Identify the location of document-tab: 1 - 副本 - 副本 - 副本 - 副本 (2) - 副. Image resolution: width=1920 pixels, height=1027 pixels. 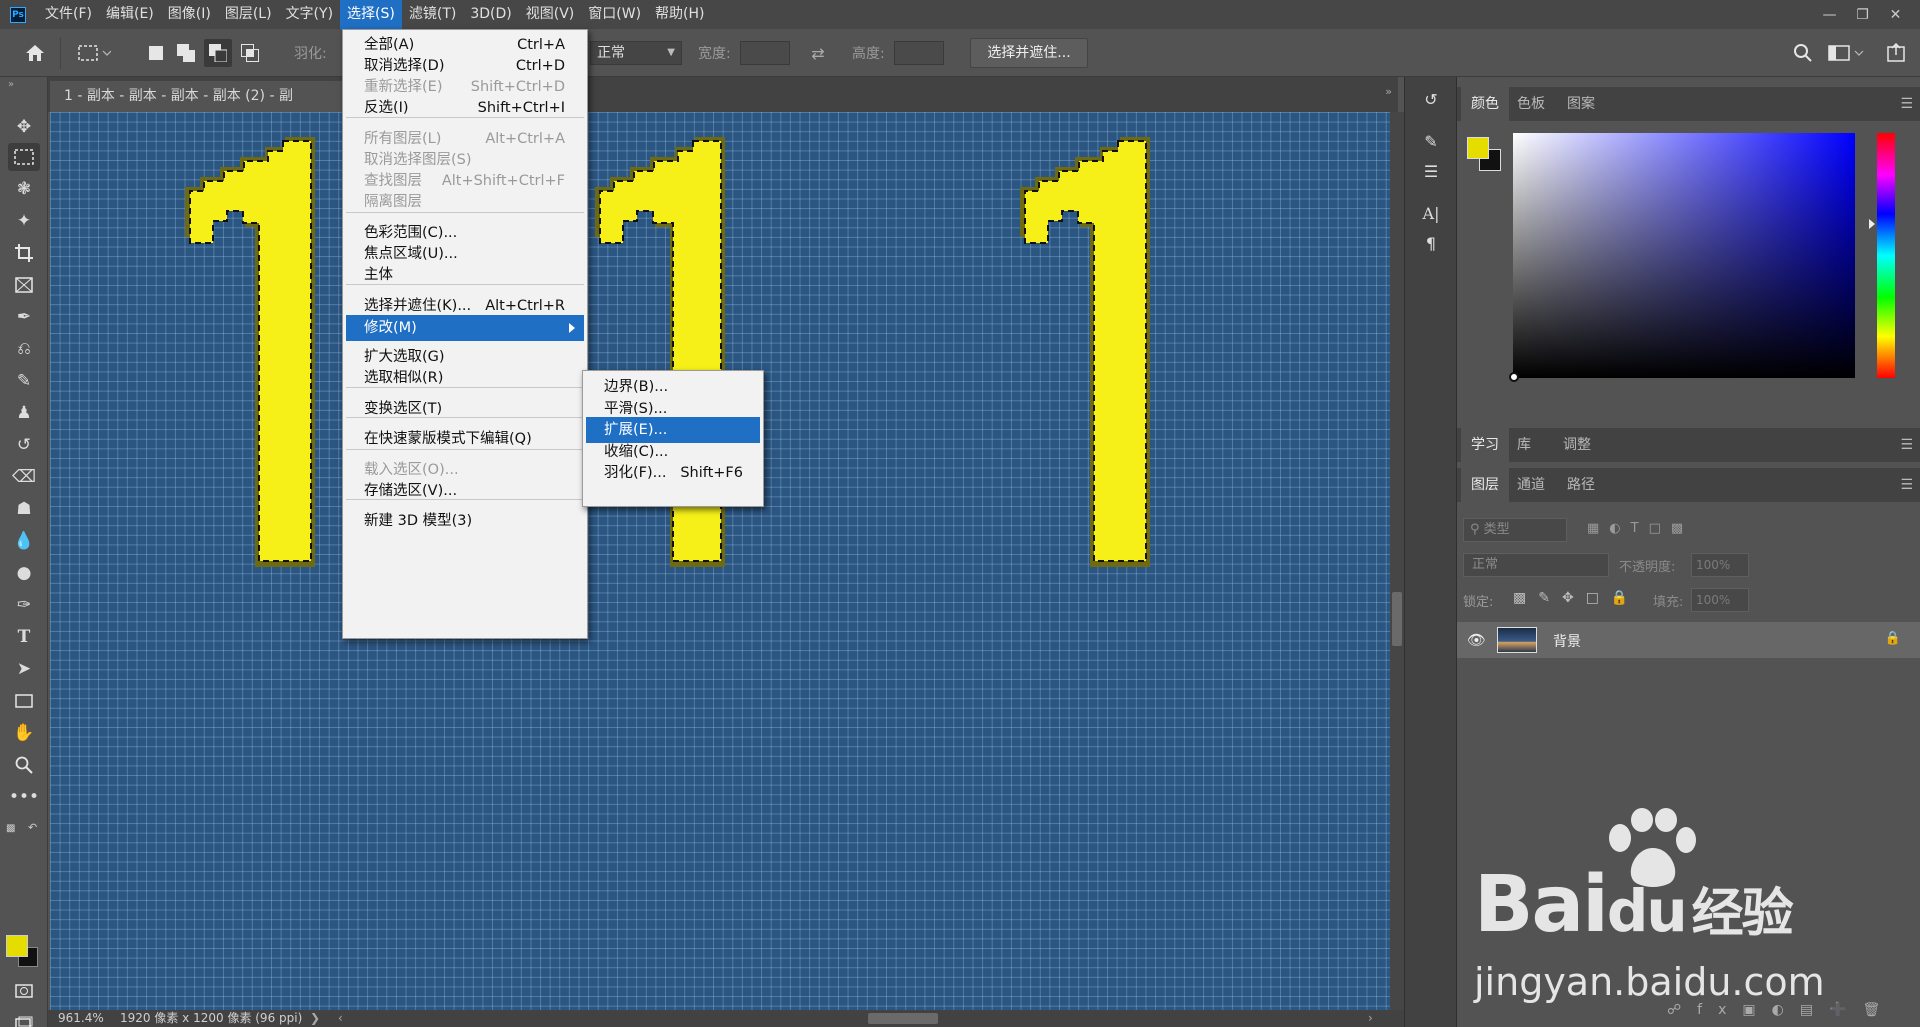
(200, 96).